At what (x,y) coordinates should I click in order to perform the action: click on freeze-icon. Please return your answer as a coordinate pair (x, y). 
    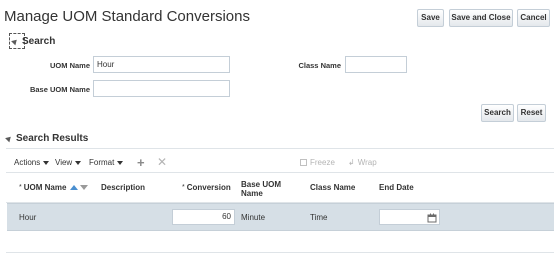
    Looking at the image, I should click on (303, 163).